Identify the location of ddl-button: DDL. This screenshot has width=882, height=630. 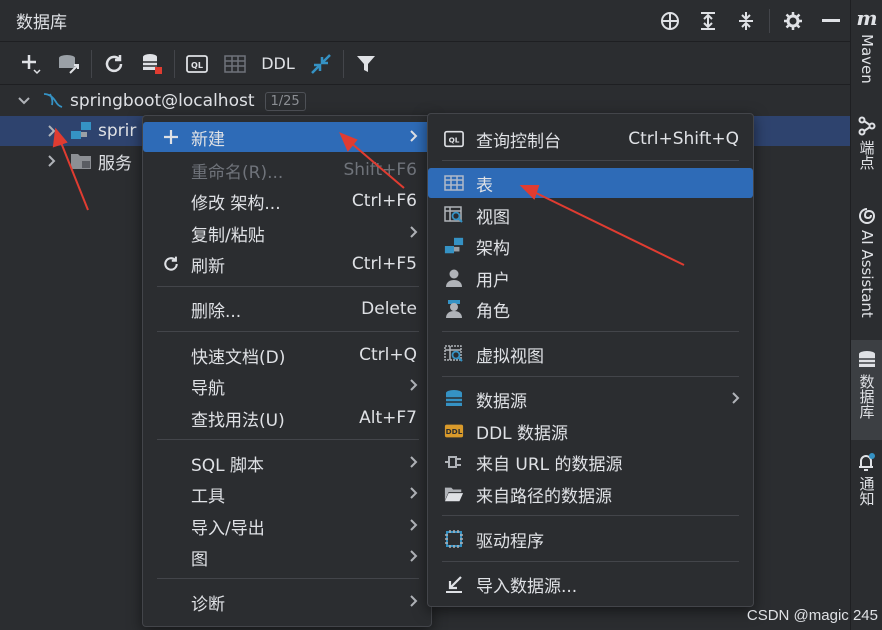
(278, 64).